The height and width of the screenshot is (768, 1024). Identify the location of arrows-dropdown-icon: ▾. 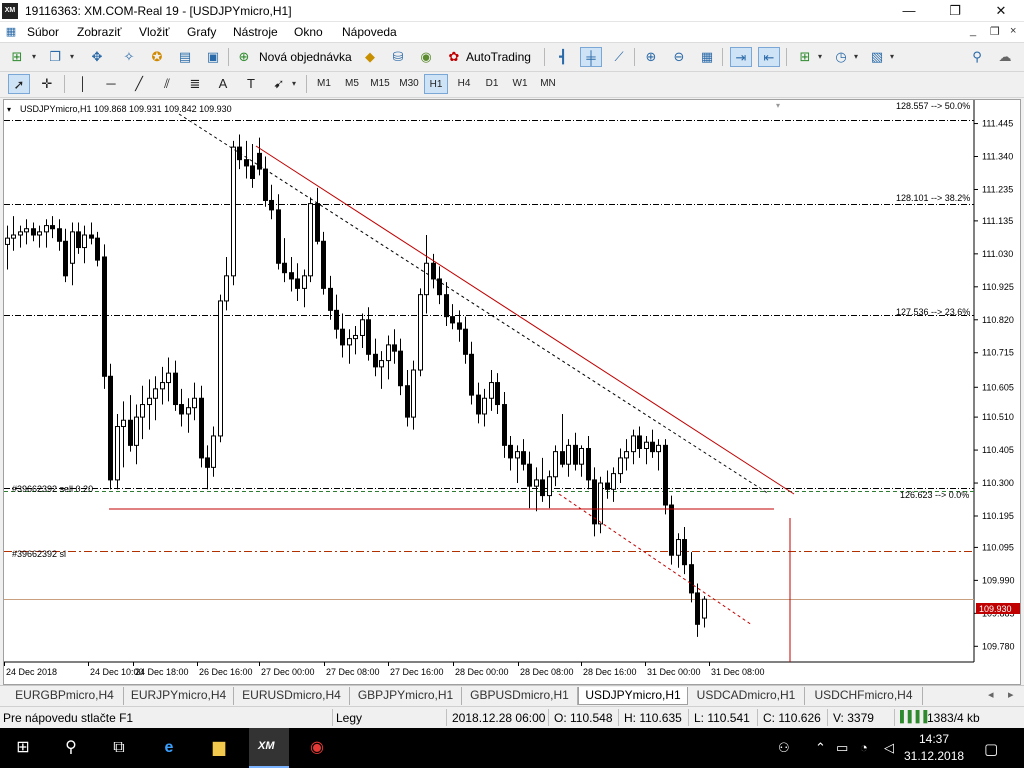
(294, 84).